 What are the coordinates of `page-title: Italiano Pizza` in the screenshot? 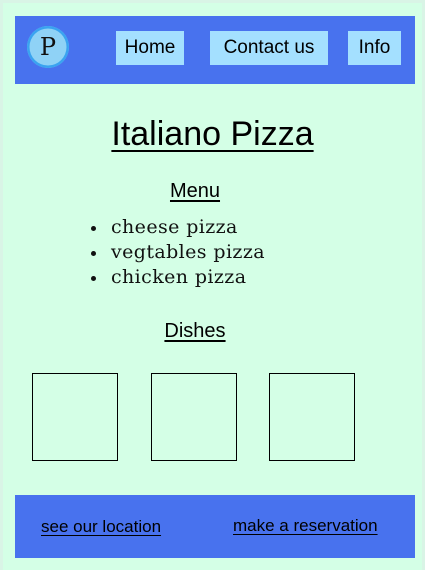 It's located at (212, 134).